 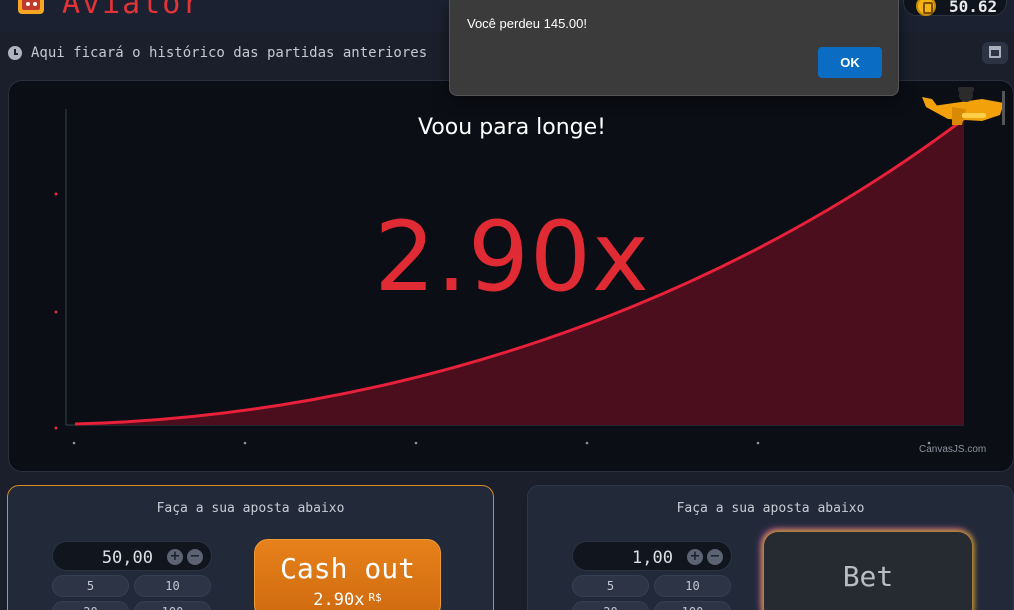 I want to click on cash-out-label: Cash out, so click(x=347, y=568).